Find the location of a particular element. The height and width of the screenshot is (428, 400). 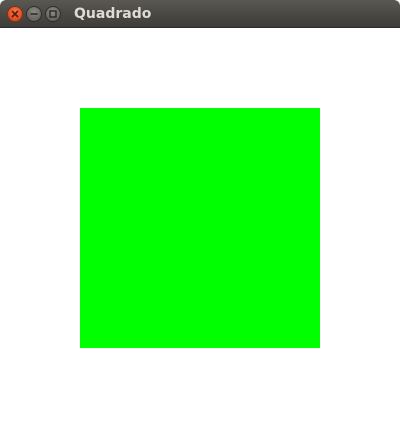

maximize-icon is located at coordinates (53, 14).